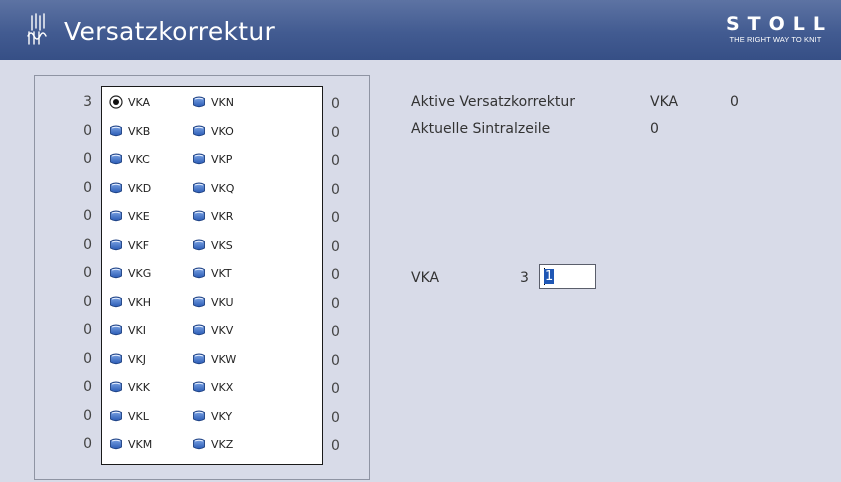 The height and width of the screenshot is (482, 841). I want to click on option-vkd: VKD, so click(130, 188).